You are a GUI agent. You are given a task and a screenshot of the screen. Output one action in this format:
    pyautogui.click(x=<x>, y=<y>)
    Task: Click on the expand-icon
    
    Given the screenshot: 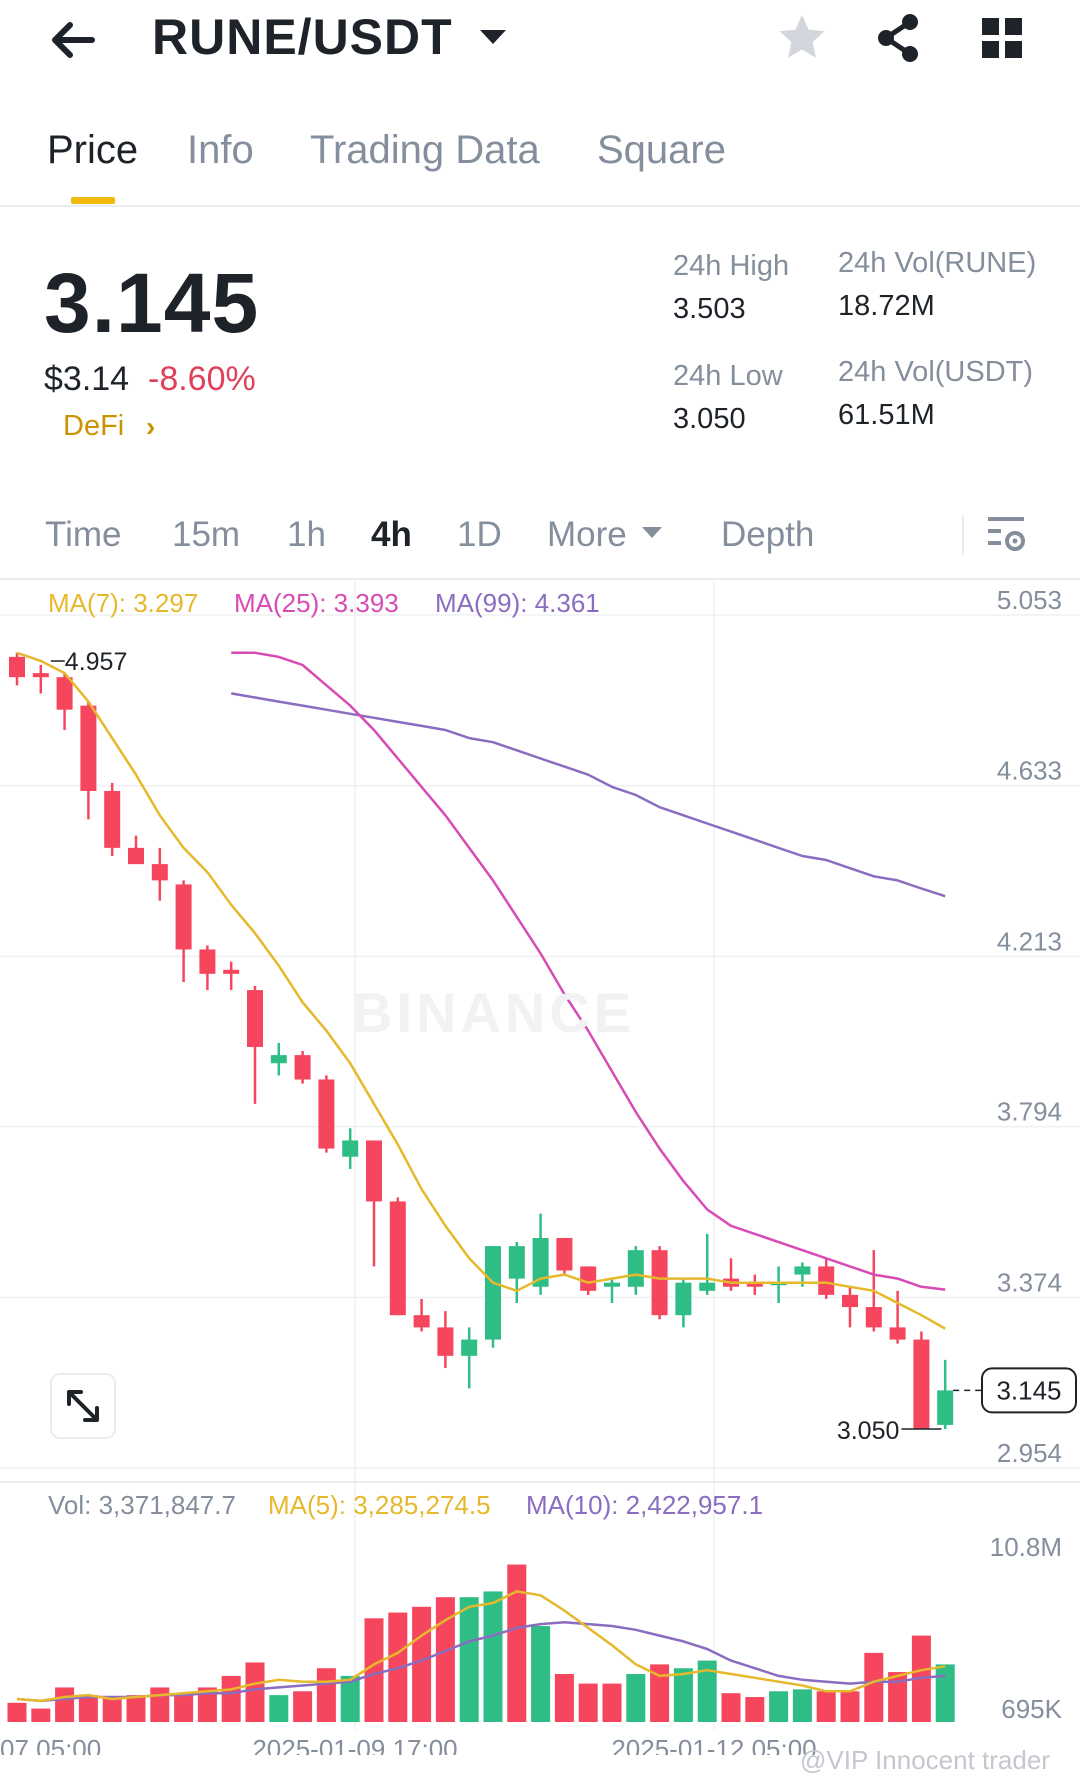 What is the action you would take?
    pyautogui.click(x=83, y=1406)
    